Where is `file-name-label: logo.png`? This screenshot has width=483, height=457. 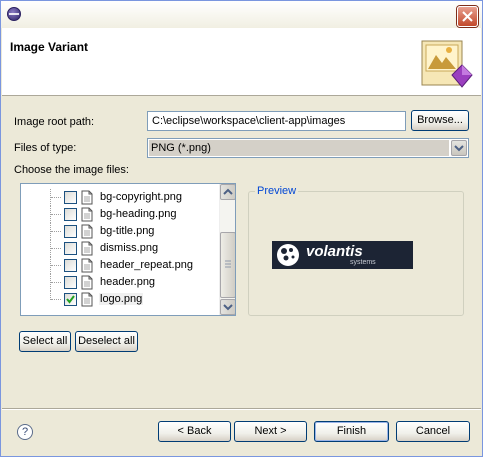 file-name-label: logo.png is located at coordinates (121, 299).